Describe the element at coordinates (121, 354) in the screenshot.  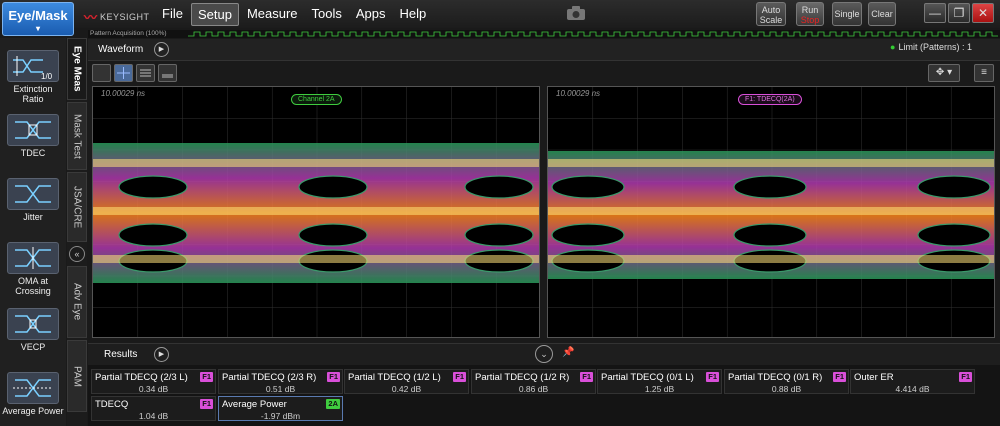
I see `results-title: Results` at that location.